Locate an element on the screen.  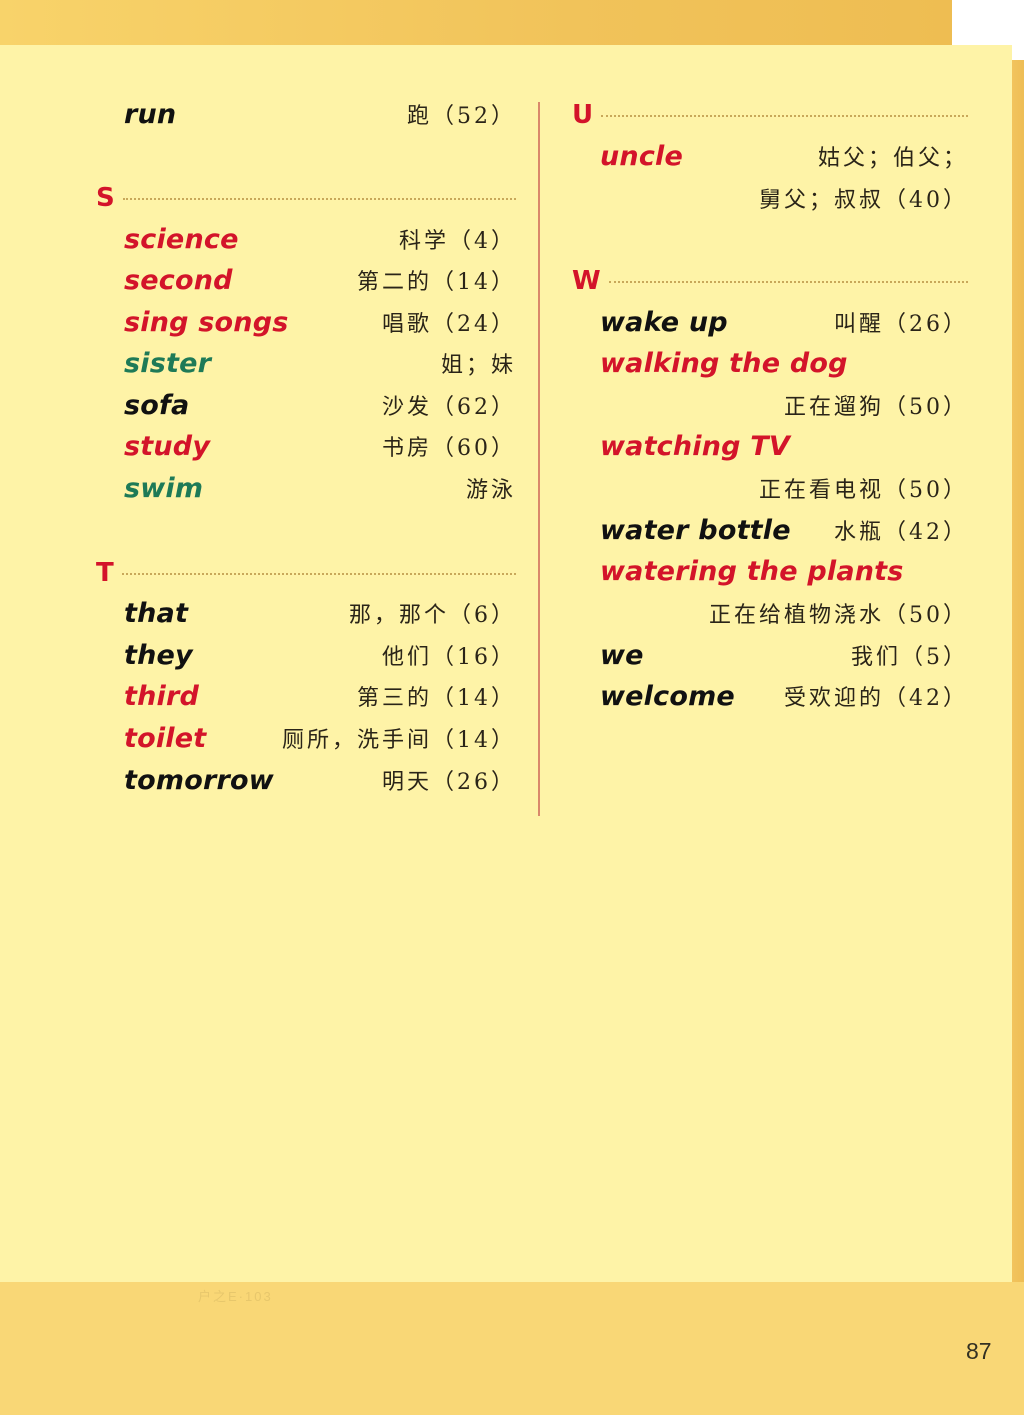
vocab-word: that is located at coordinates (156, 613).